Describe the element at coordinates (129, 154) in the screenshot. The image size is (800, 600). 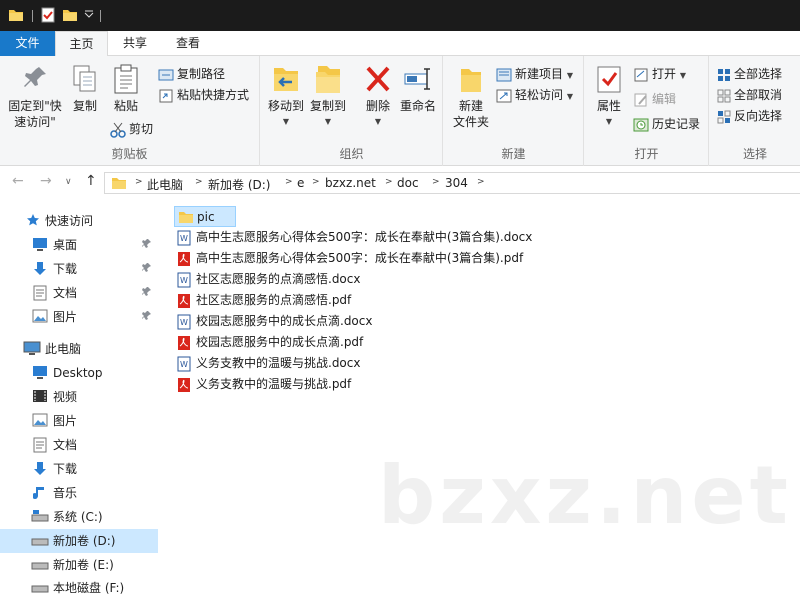
I see `clipboard-group-label: 剪贴板` at that location.